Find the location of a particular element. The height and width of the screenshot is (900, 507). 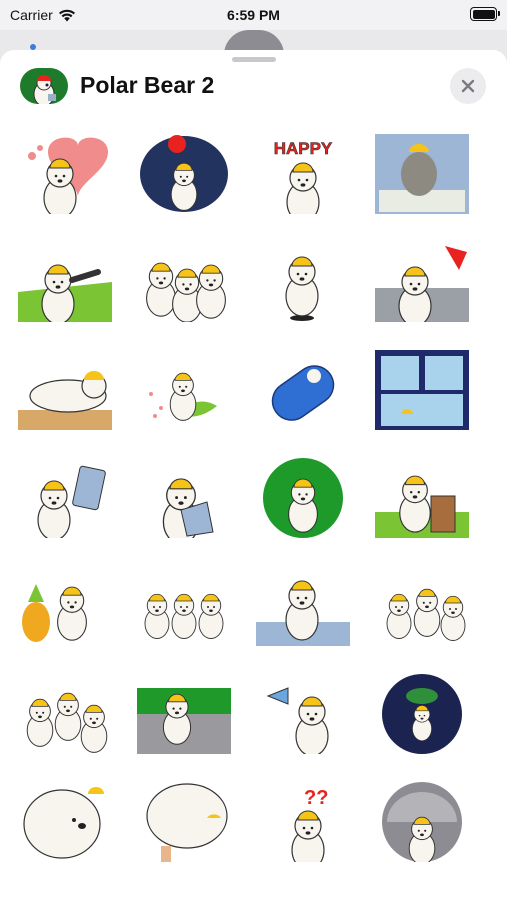

close-icon is located at coordinates (468, 86).